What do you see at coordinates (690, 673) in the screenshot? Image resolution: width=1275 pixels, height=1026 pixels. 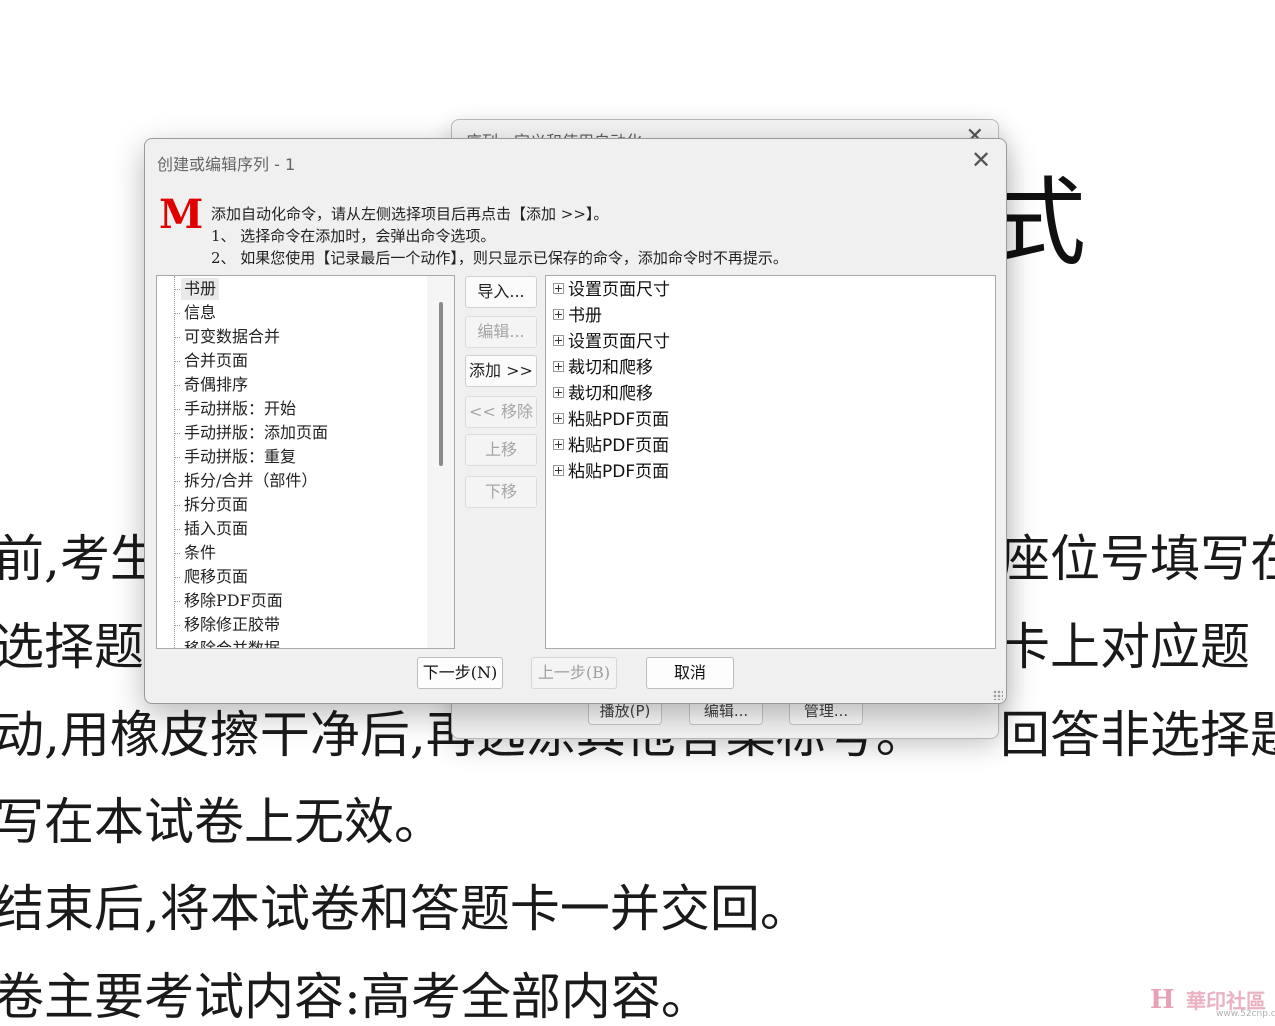 I see `cancel-button: 取消` at bounding box center [690, 673].